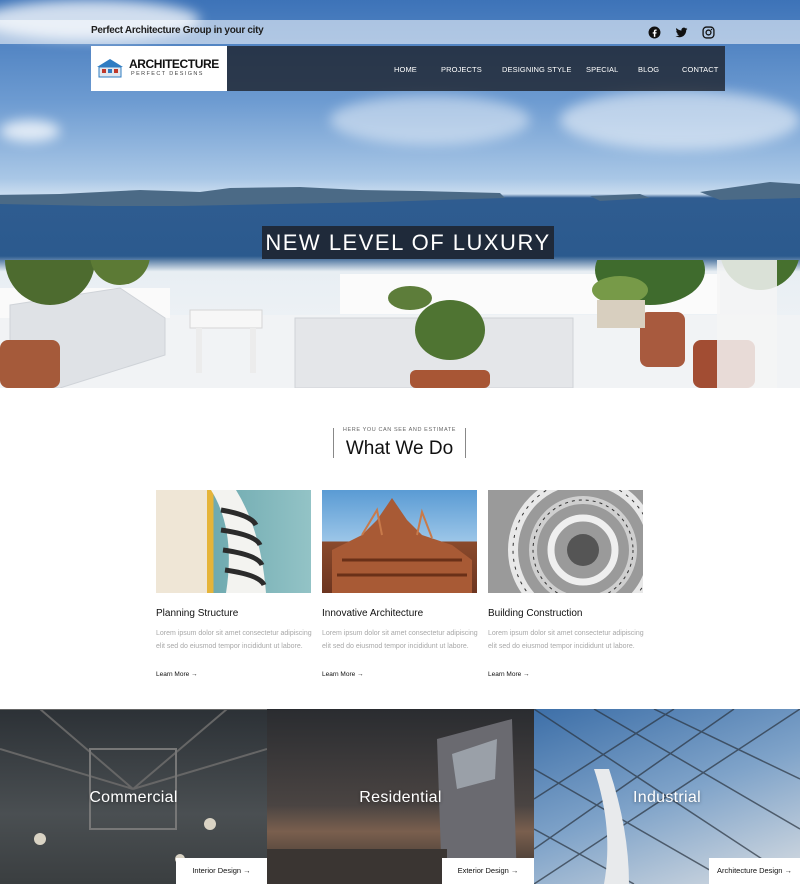 Image resolution: width=800 pixels, height=884 pixels. I want to click on panel-title: Residential, so click(400, 797).